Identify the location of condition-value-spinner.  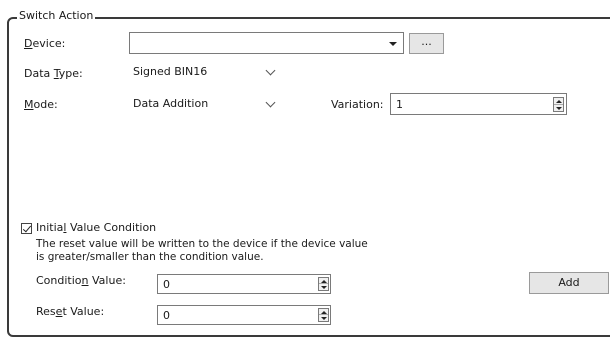
(323, 284).